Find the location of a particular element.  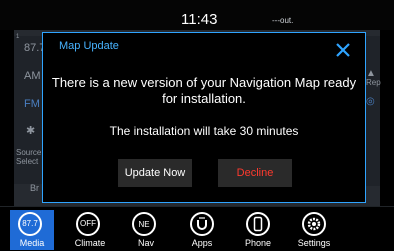

nav-settings: Settings is located at coordinates (314, 230).